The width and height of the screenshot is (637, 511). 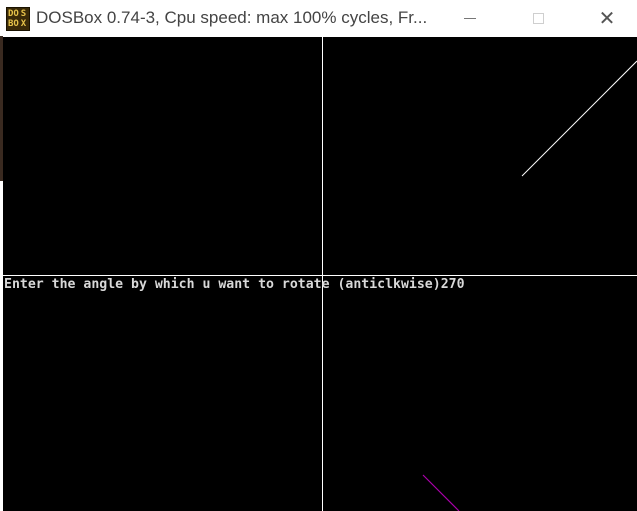 I want to click on console-input: 270, so click(x=453, y=284).